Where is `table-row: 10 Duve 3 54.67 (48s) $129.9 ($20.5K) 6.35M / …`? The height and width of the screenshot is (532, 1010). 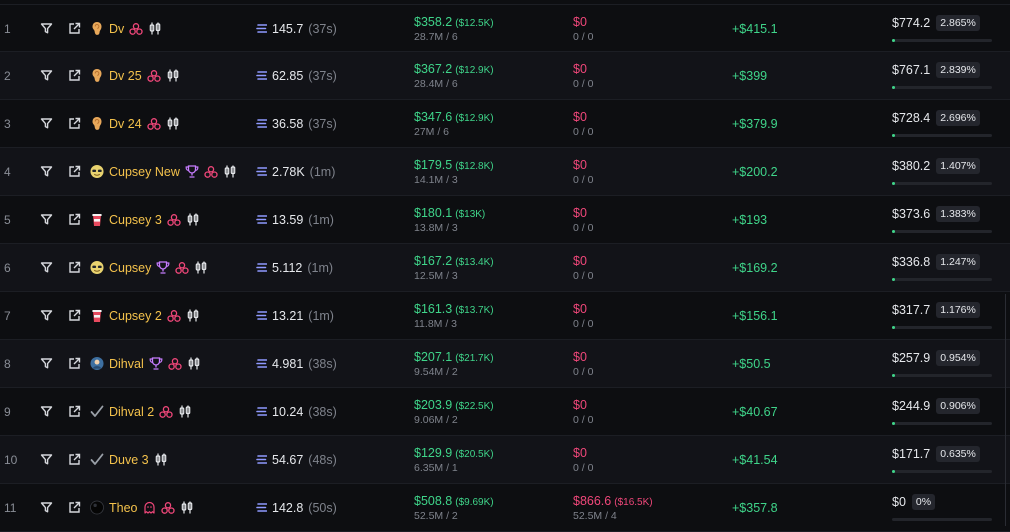
table-row: 10 Duve 3 54.67 (48s) $129.9 ($20.5K) 6.35M / … is located at coordinates (505, 460).